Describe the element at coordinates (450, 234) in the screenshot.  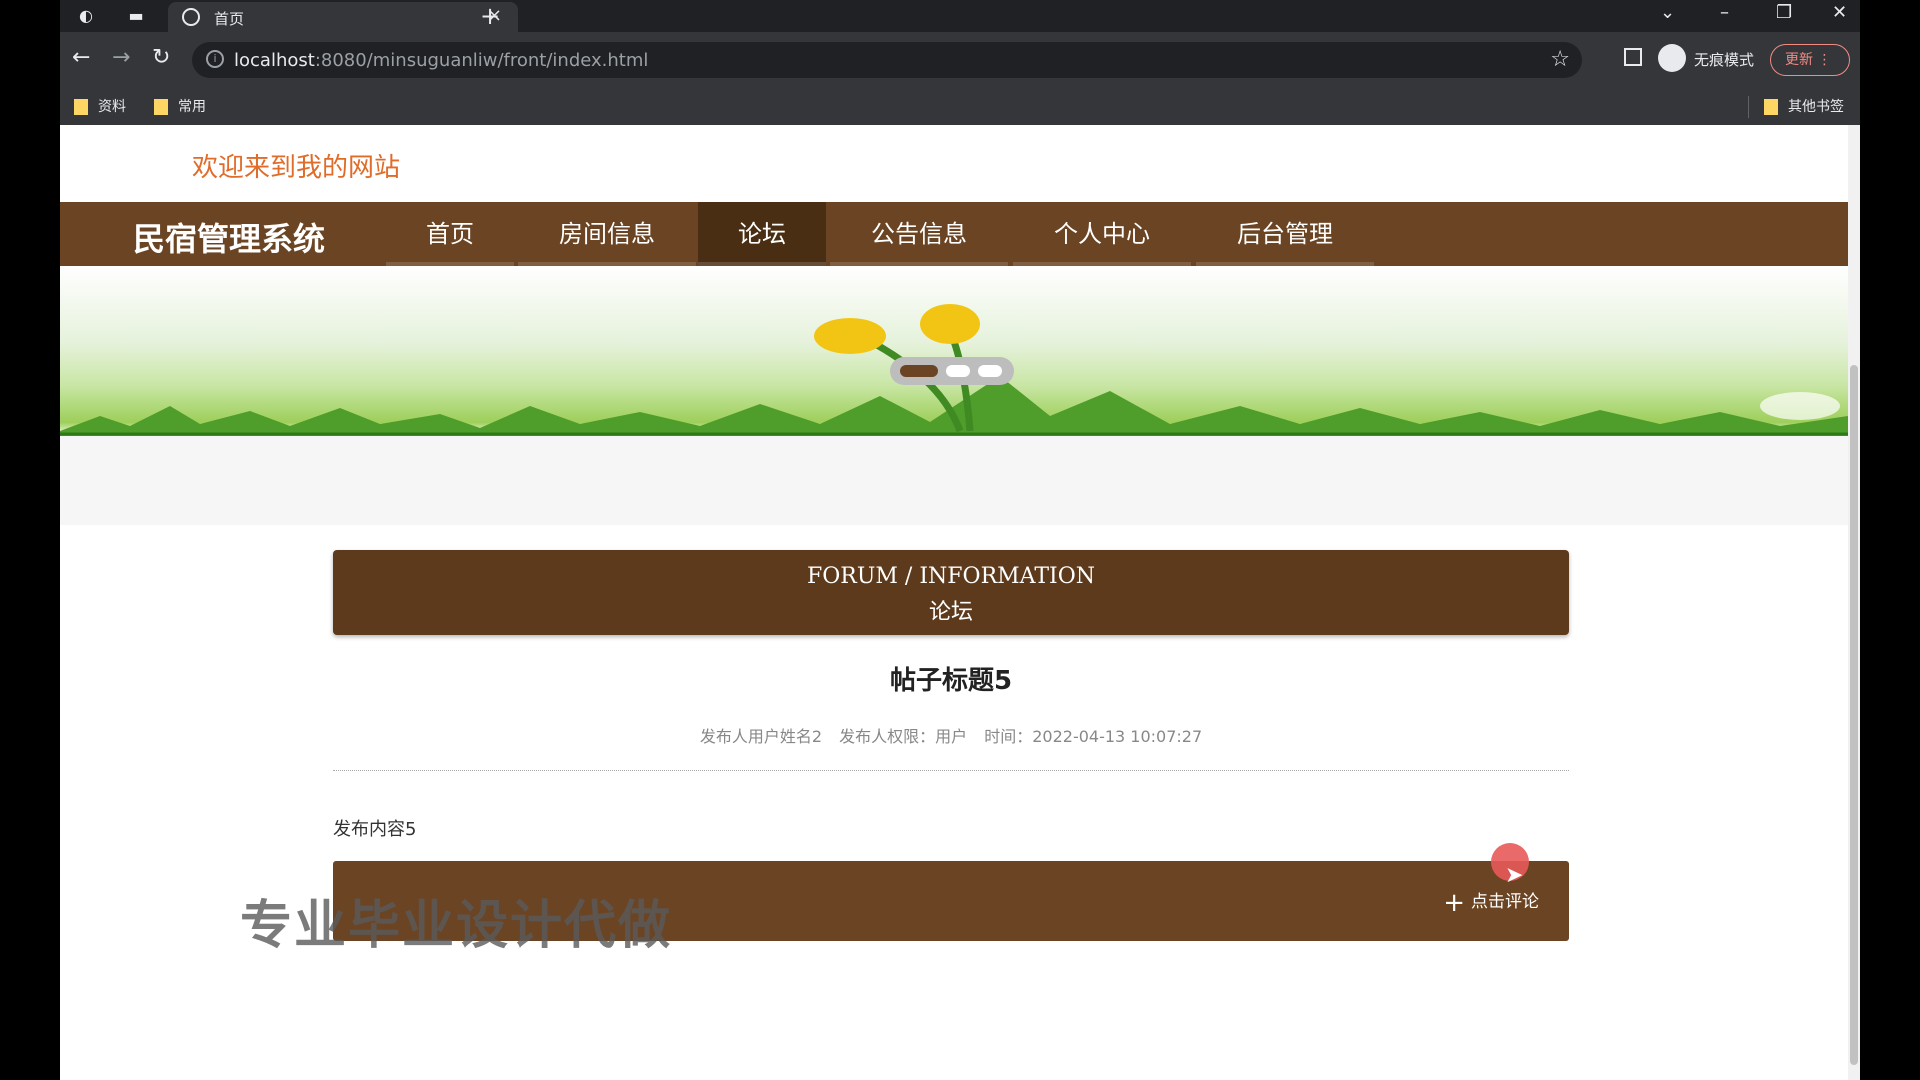
I see `nav-home: 首页` at that location.